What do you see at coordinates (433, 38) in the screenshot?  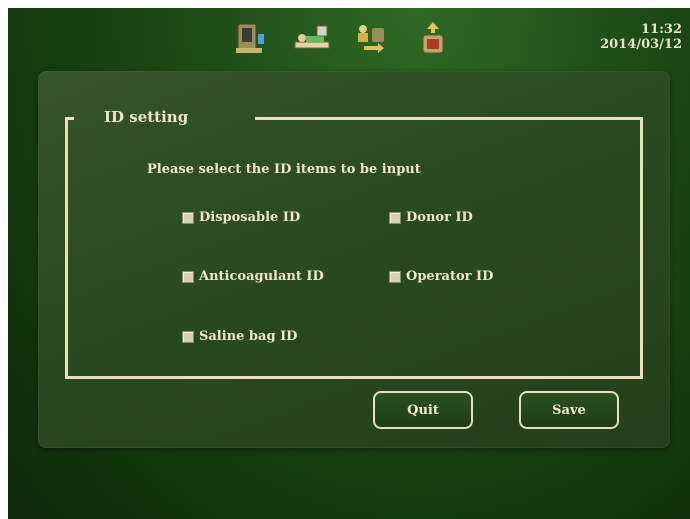 I see `bag-upload-icon` at bounding box center [433, 38].